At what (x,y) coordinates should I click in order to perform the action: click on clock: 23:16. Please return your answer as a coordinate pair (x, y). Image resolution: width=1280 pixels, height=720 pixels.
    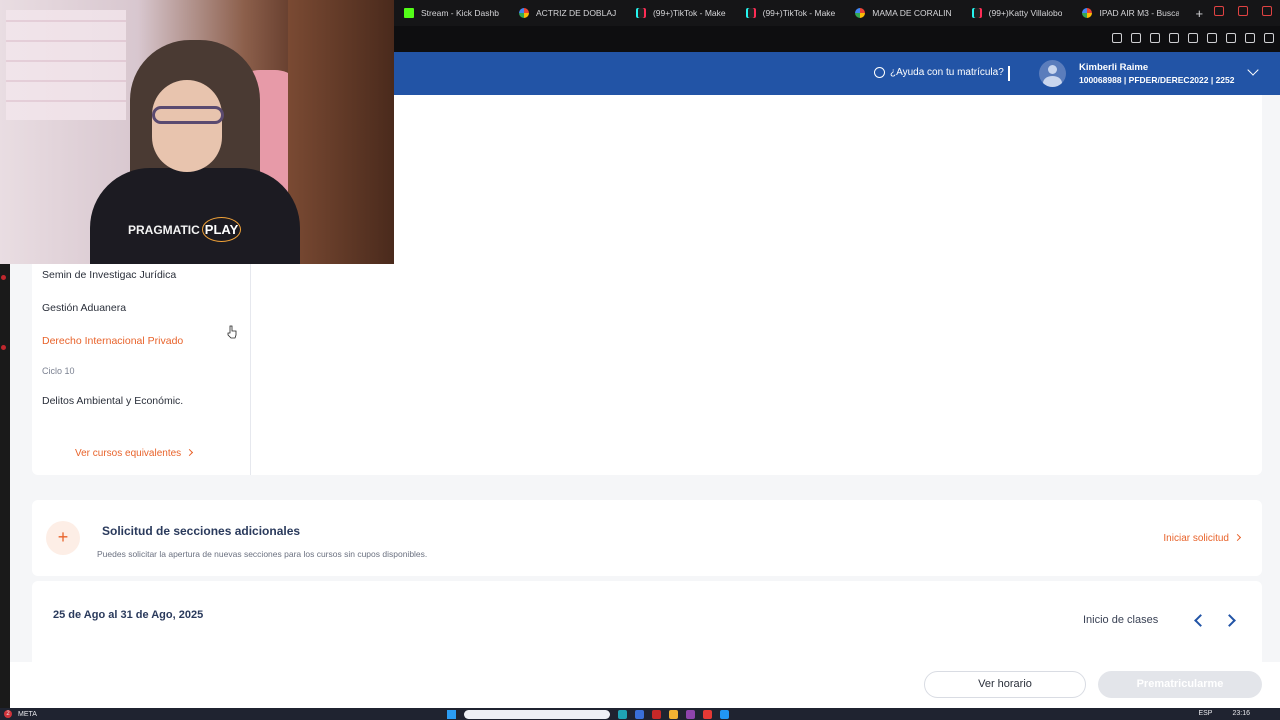
    Looking at the image, I should click on (1241, 713).